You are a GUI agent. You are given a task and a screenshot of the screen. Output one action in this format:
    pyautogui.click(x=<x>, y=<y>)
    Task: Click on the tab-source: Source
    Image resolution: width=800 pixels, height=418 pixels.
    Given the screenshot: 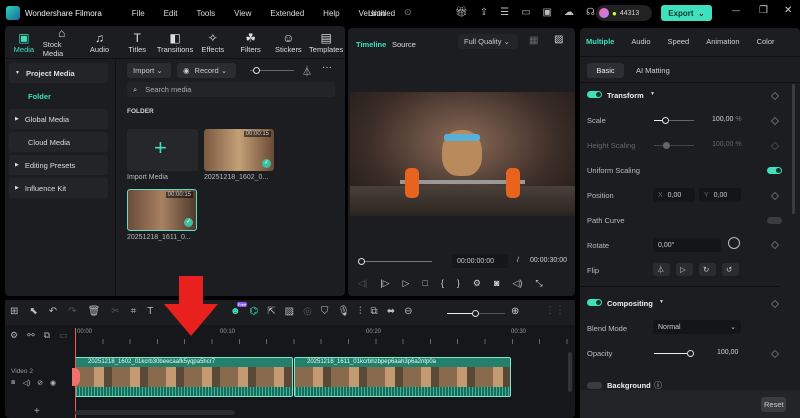 What is the action you would take?
    pyautogui.click(x=404, y=44)
    